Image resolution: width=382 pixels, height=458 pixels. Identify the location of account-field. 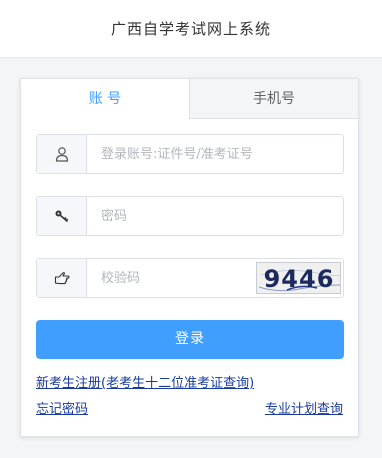
(190, 154).